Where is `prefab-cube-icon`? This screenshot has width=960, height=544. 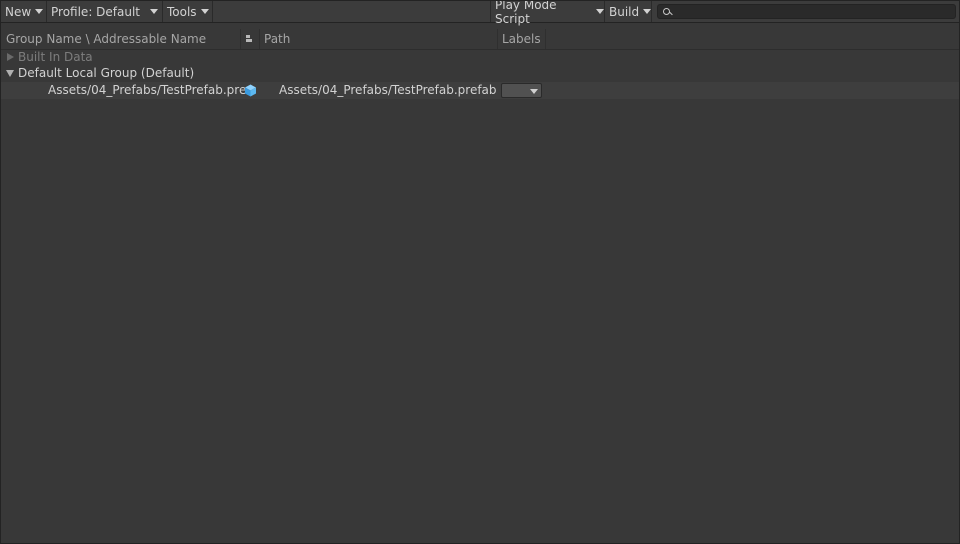 prefab-cube-icon is located at coordinates (250, 90).